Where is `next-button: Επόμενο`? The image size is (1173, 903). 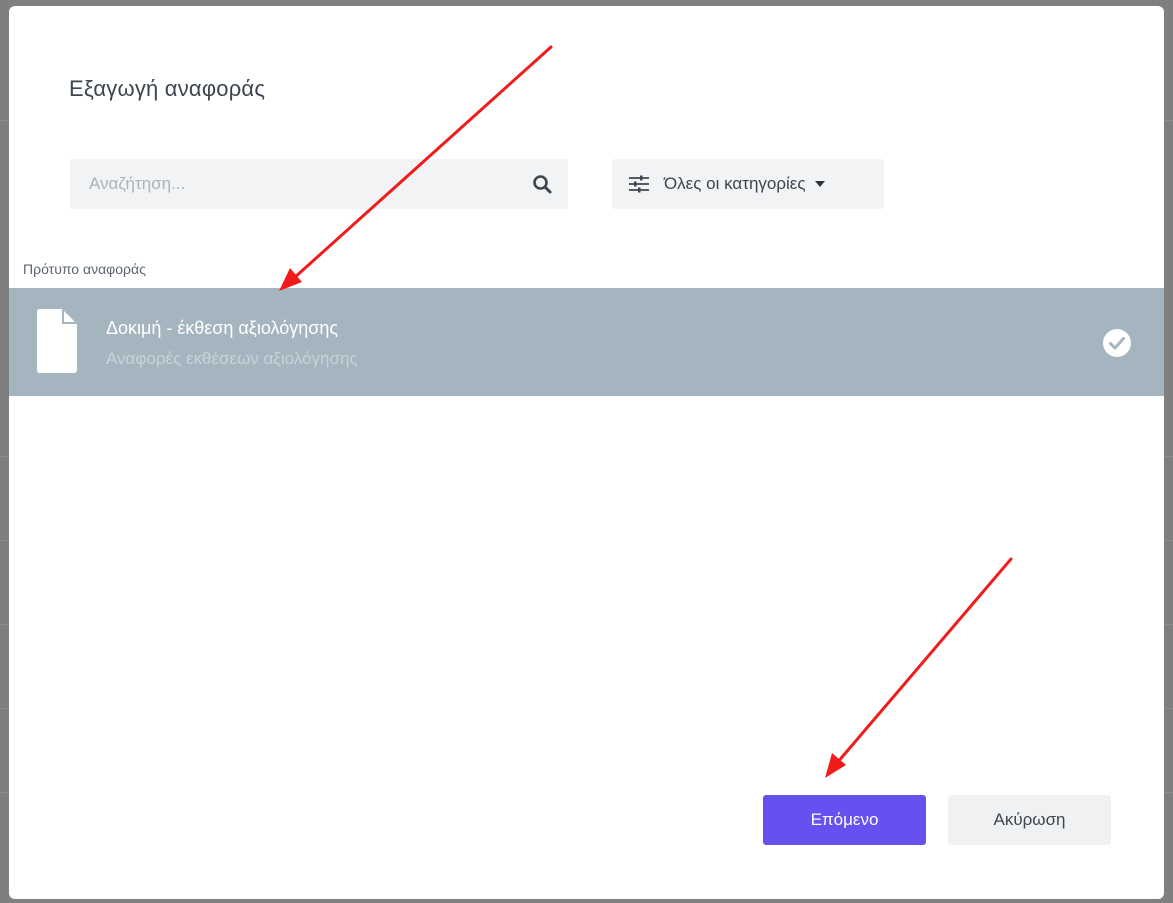
next-button: Επόμενο is located at coordinates (844, 820).